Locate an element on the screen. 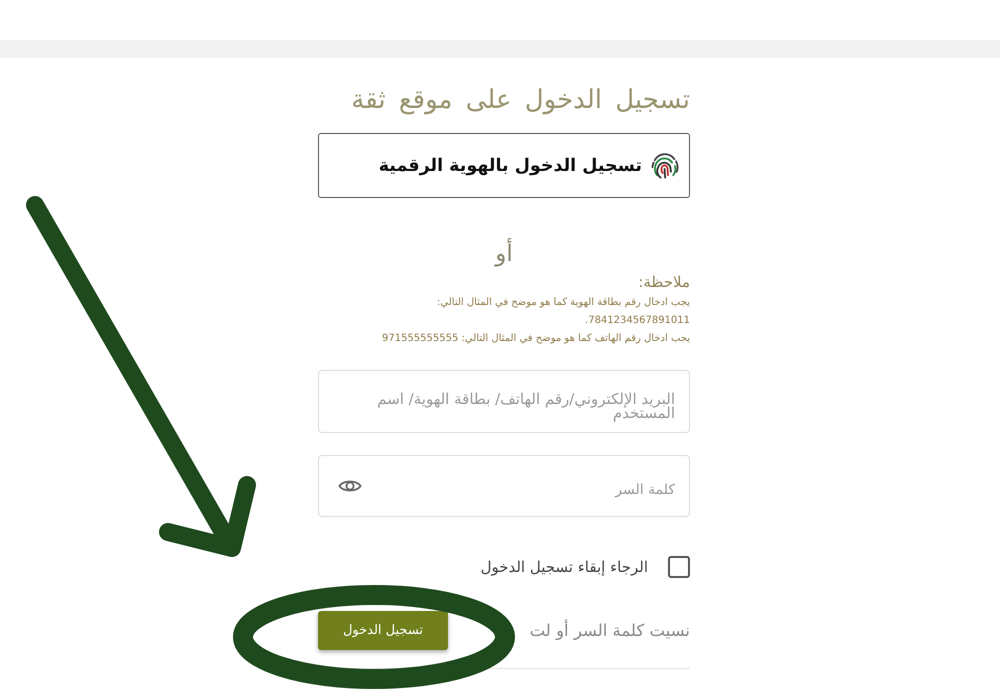 The height and width of the screenshot is (700, 1000). note-heading: ملاحظة: is located at coordinates (664, 282).